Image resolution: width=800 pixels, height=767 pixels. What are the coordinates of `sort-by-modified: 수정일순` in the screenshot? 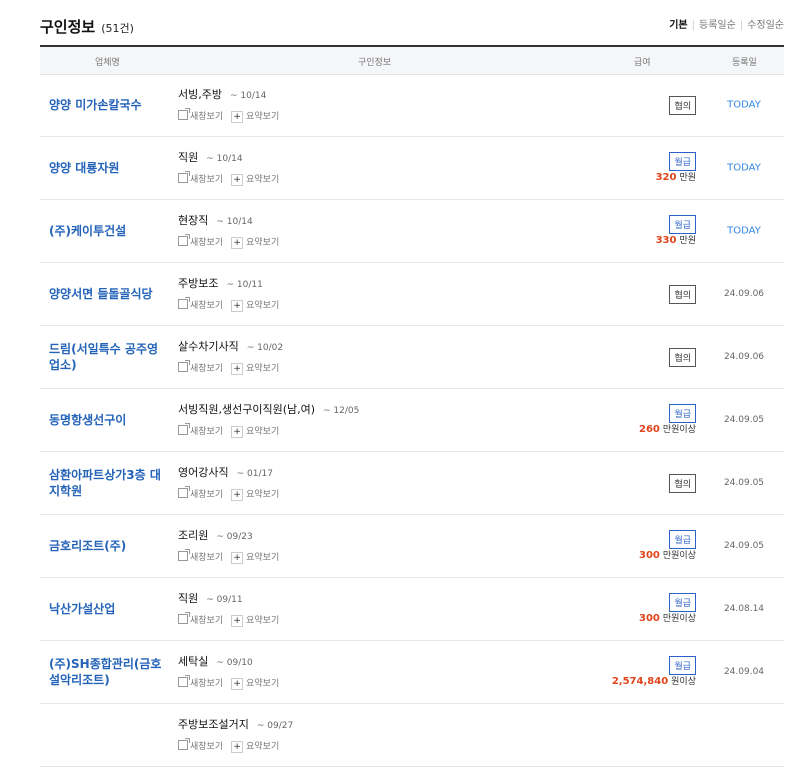 It's located at (765, 25).